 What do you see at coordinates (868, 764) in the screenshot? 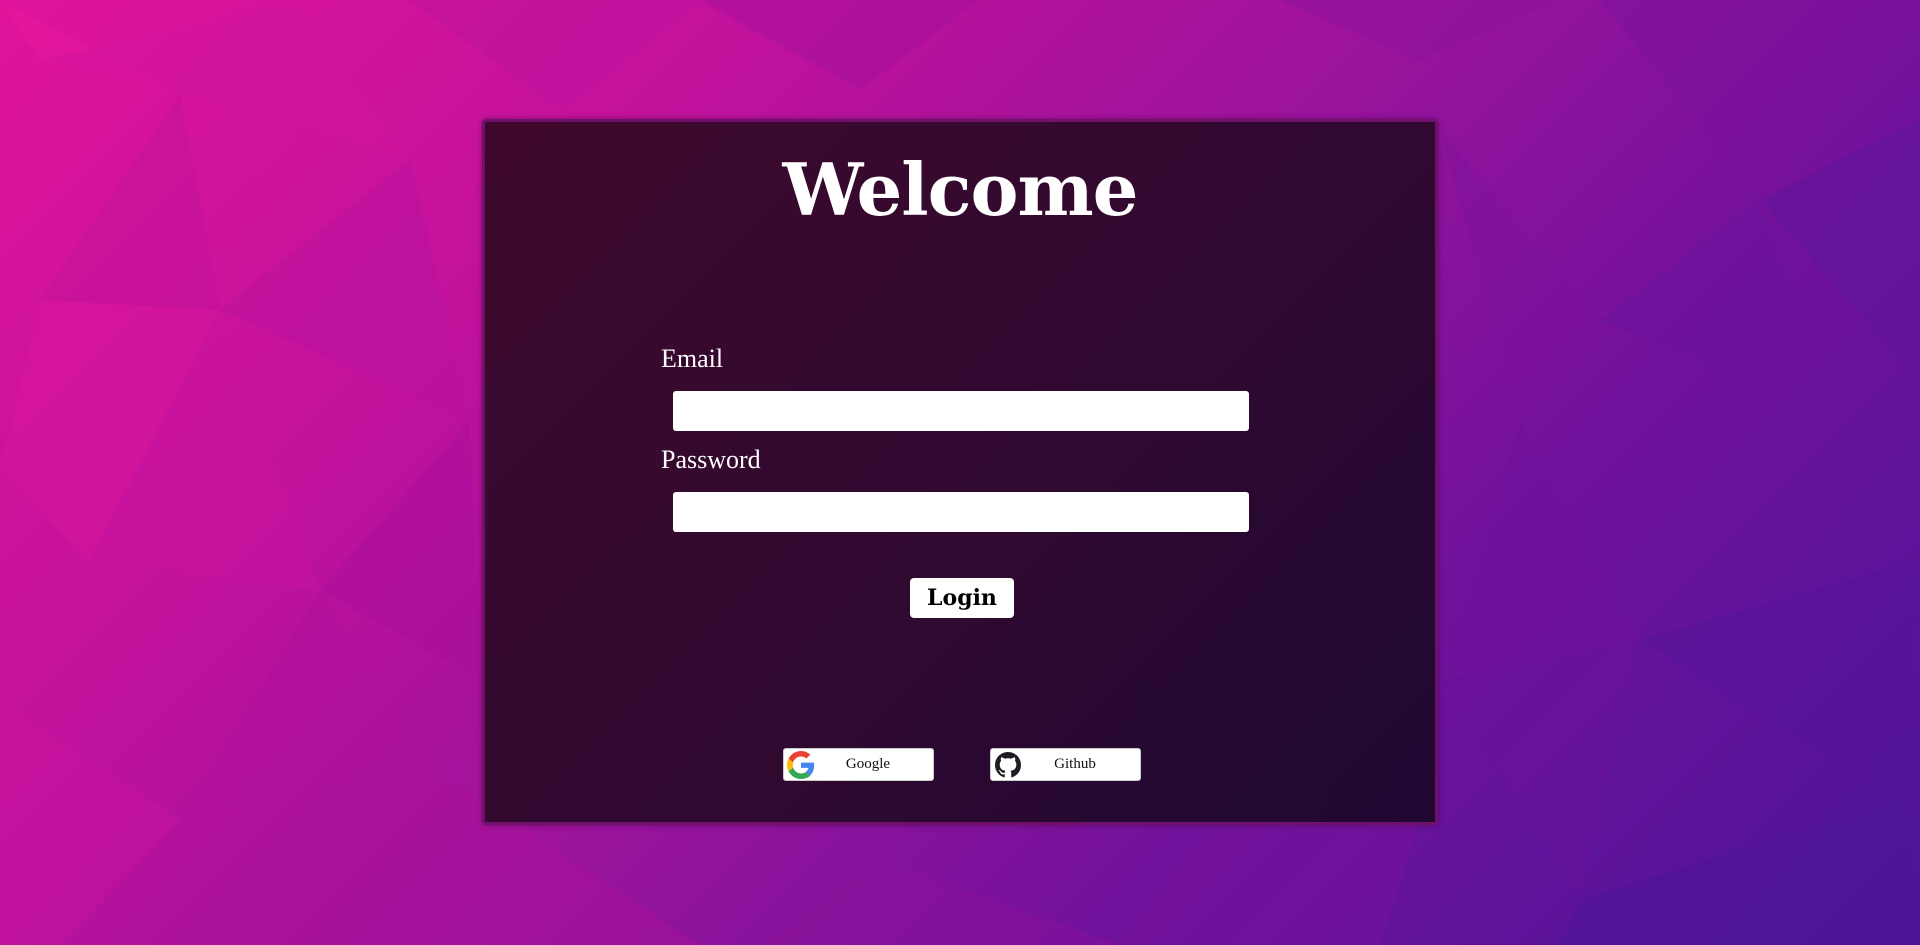
I see `google-label: Google` at bounding box center [868, 764].